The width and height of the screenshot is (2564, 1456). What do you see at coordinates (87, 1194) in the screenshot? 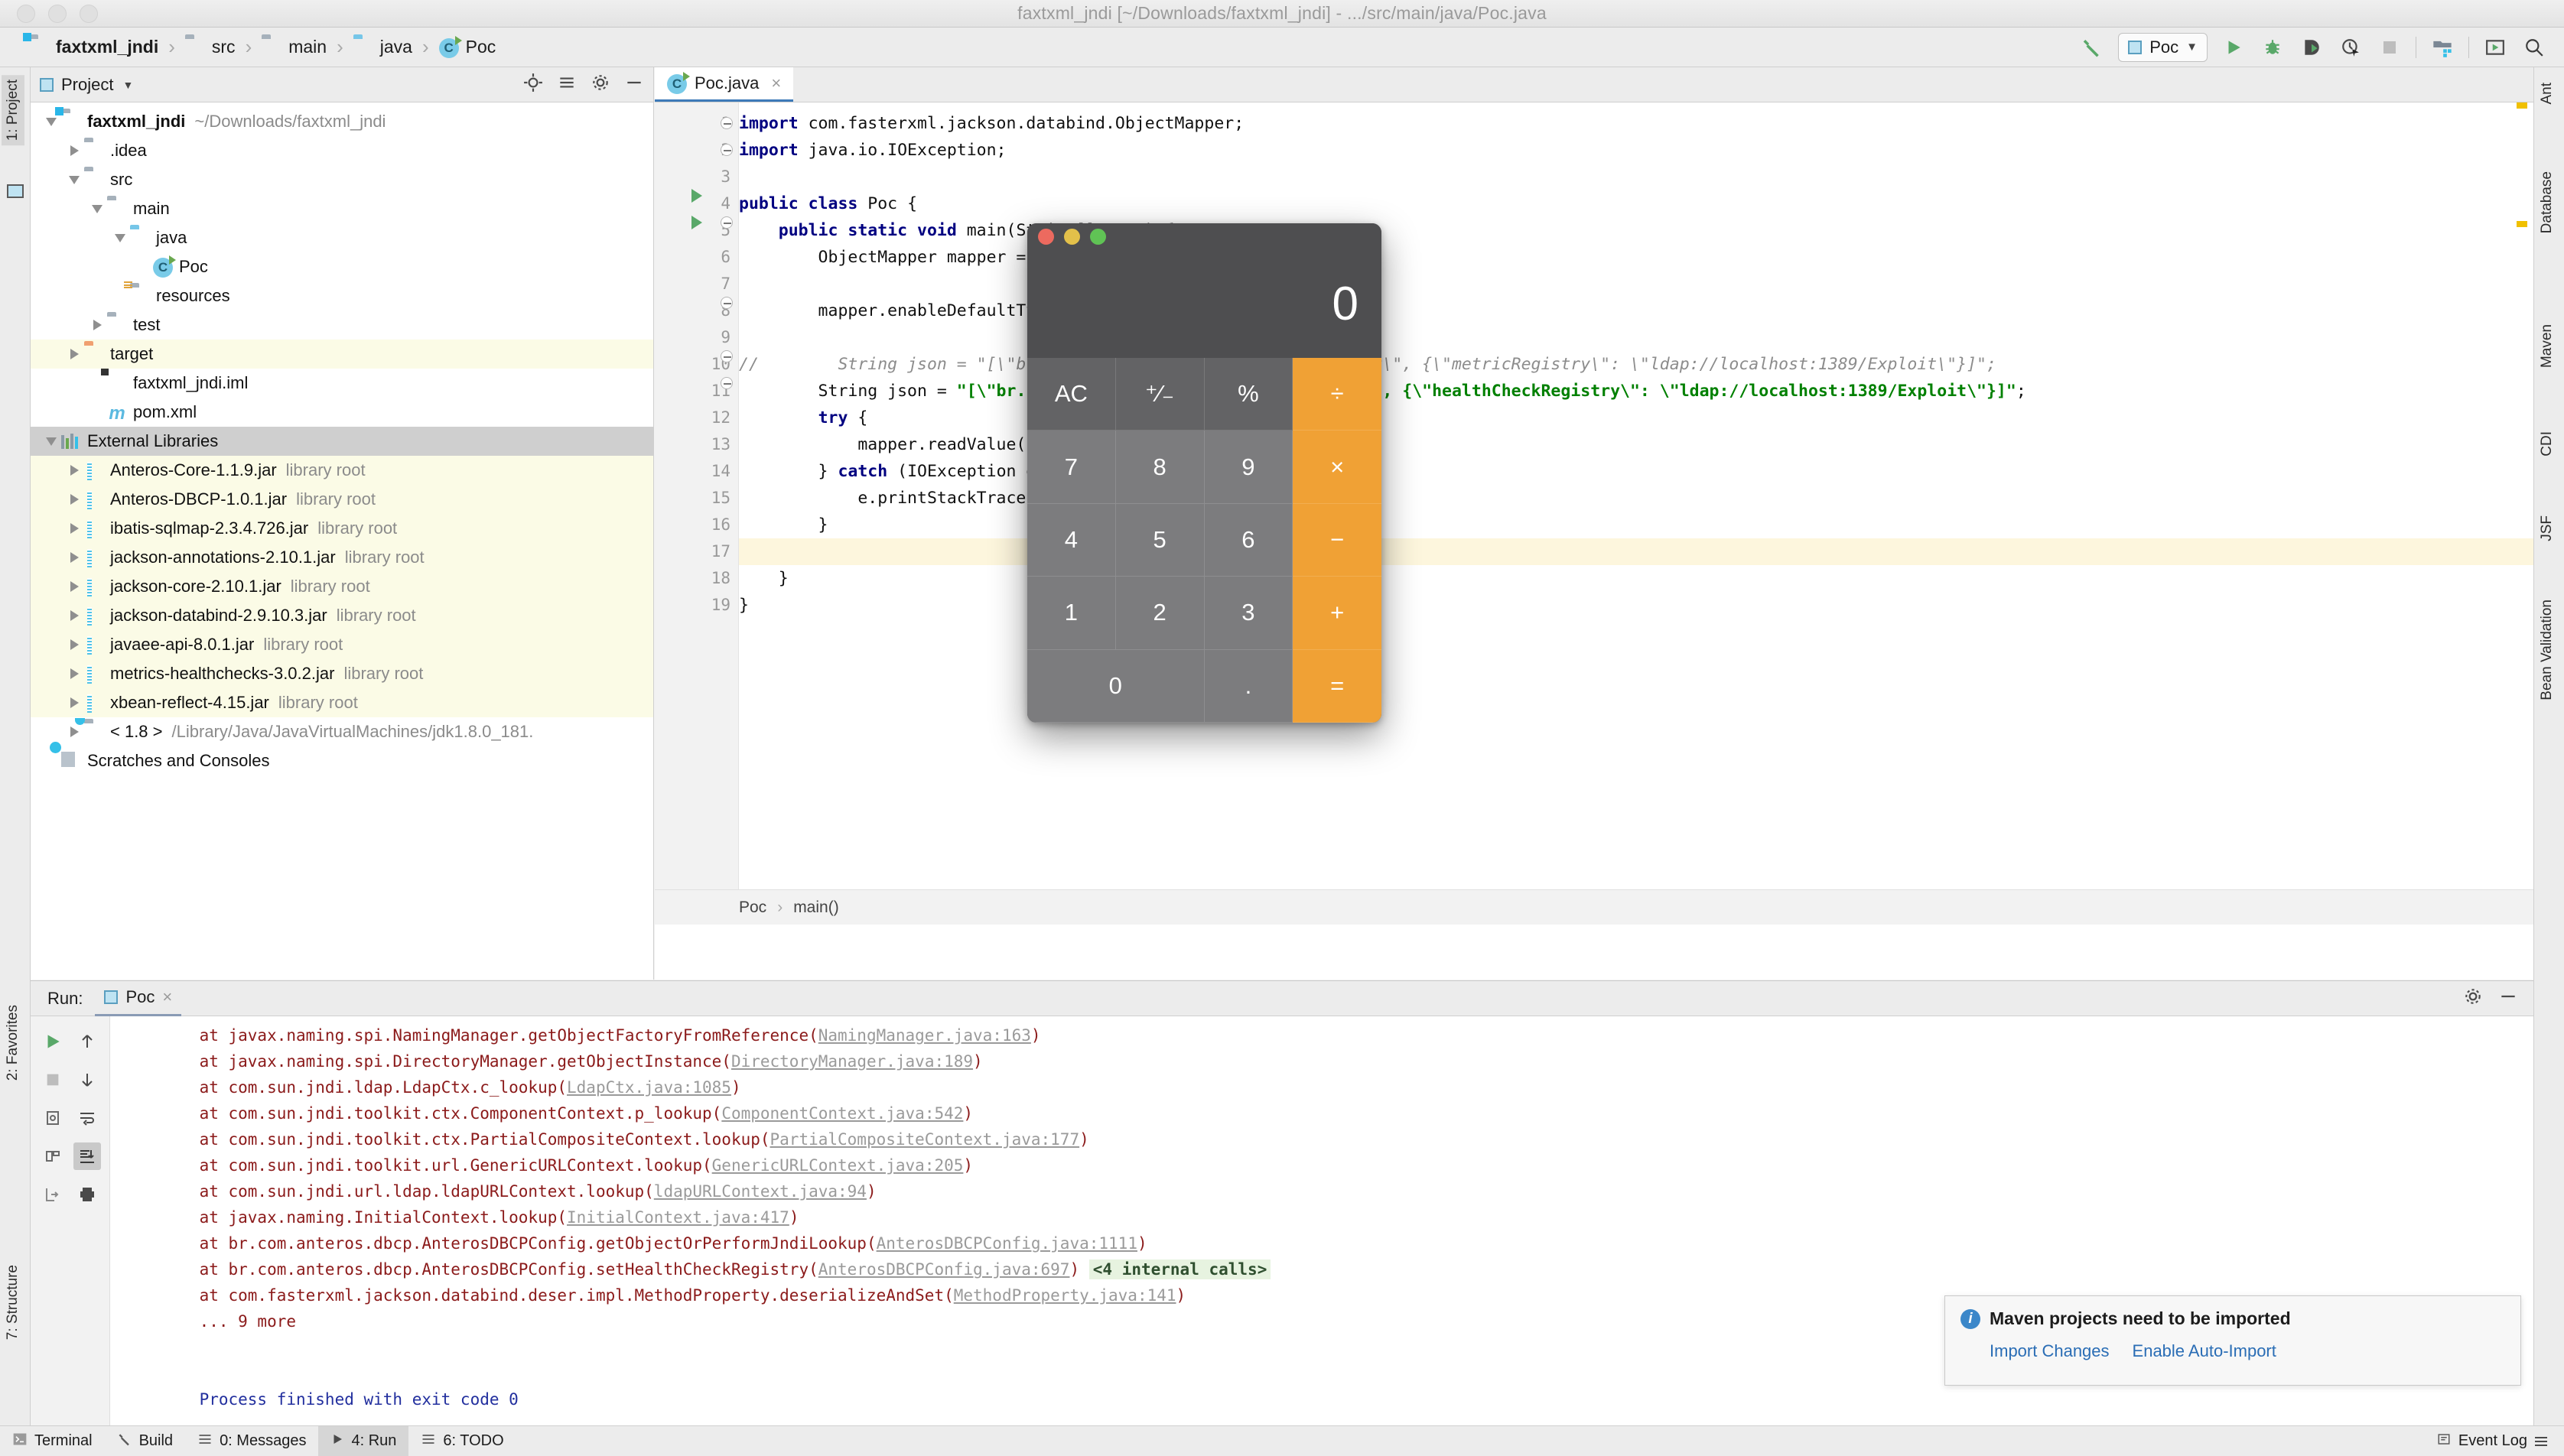
I see `print-icon` at bounding box center [87, 1194].